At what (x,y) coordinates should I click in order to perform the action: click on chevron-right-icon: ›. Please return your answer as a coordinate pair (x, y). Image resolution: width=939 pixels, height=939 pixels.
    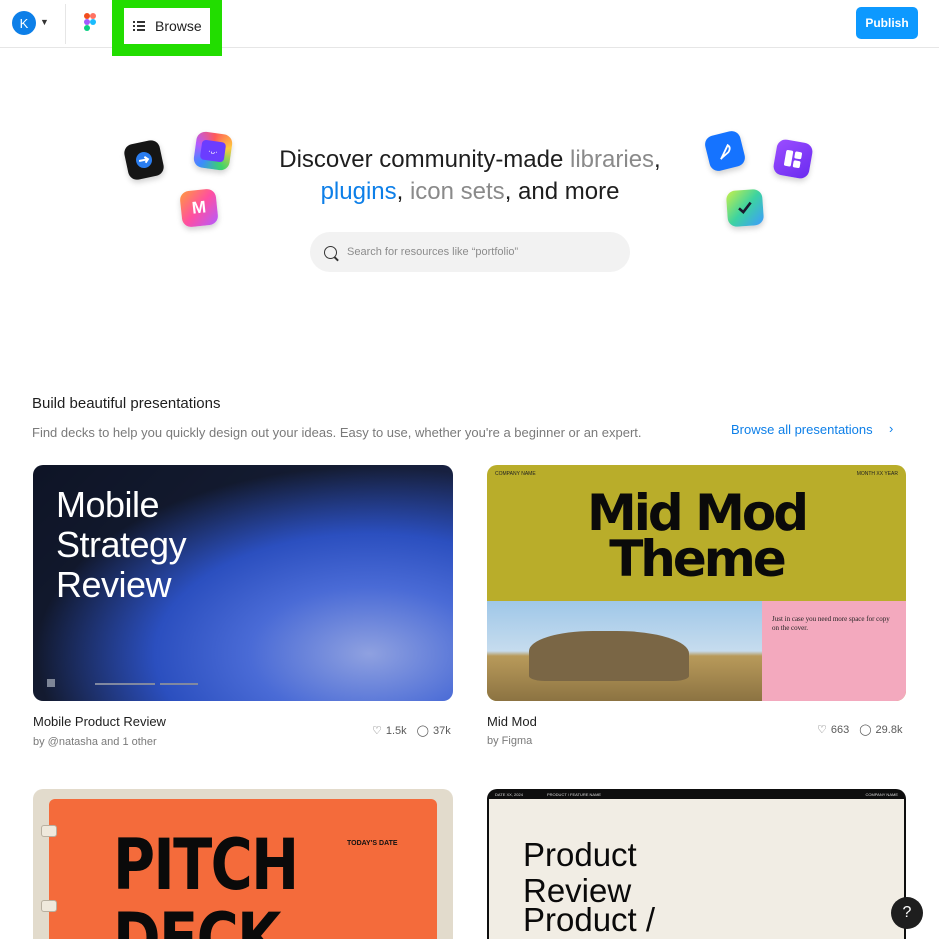
    Looking at the image, I should click on (891, 428).